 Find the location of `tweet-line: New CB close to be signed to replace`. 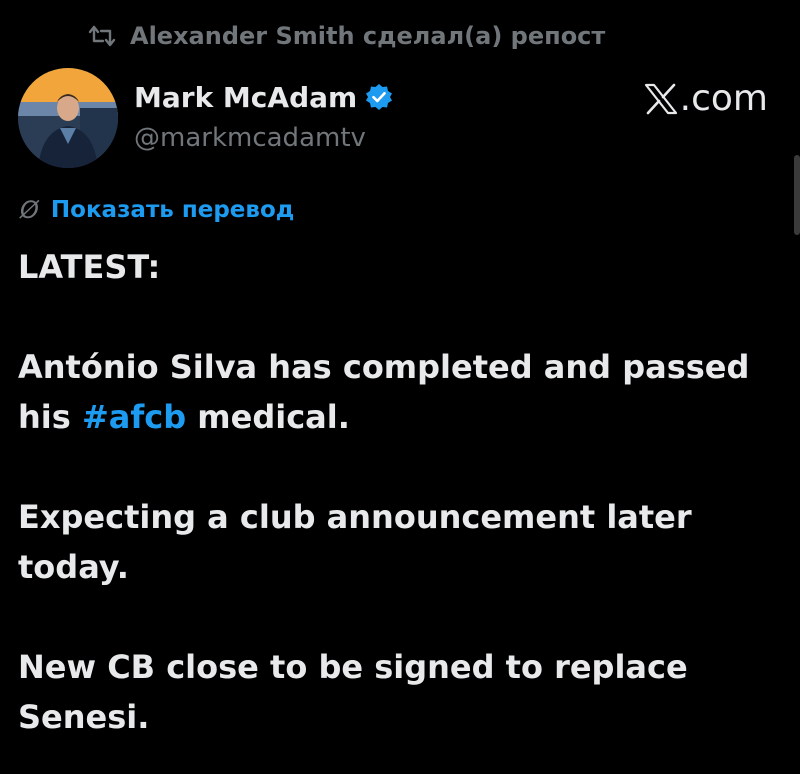

tweet-line: New CB close to be signed to replace is located at coordinates (353, 667).